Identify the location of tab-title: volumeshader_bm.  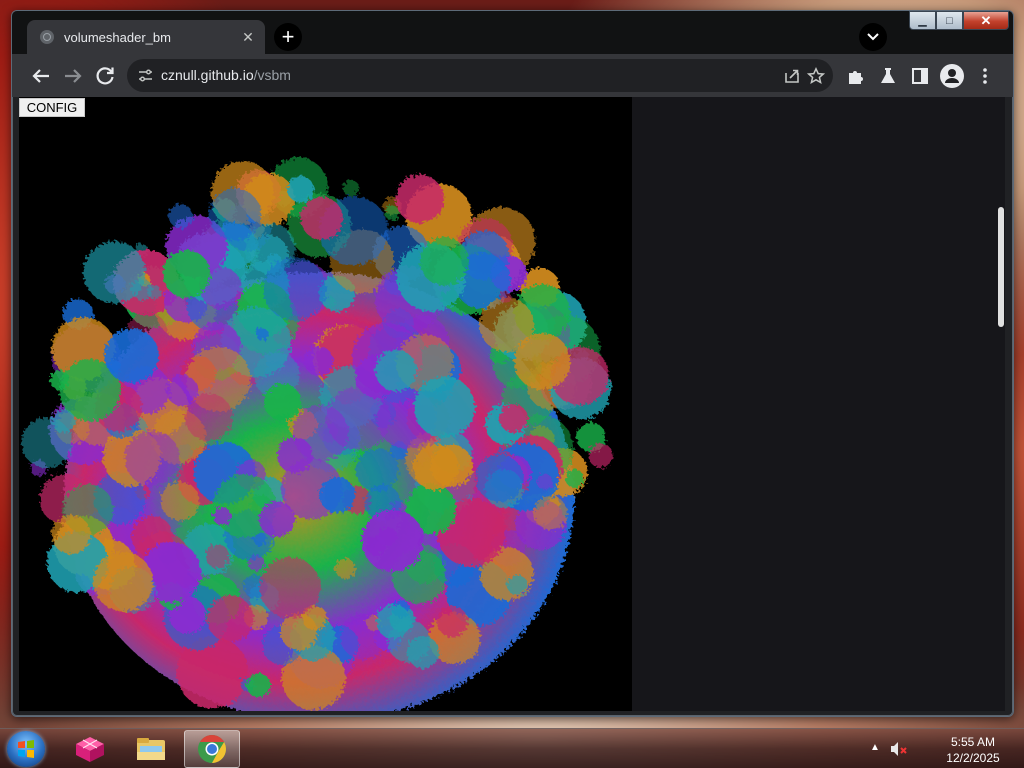
(117, 37).